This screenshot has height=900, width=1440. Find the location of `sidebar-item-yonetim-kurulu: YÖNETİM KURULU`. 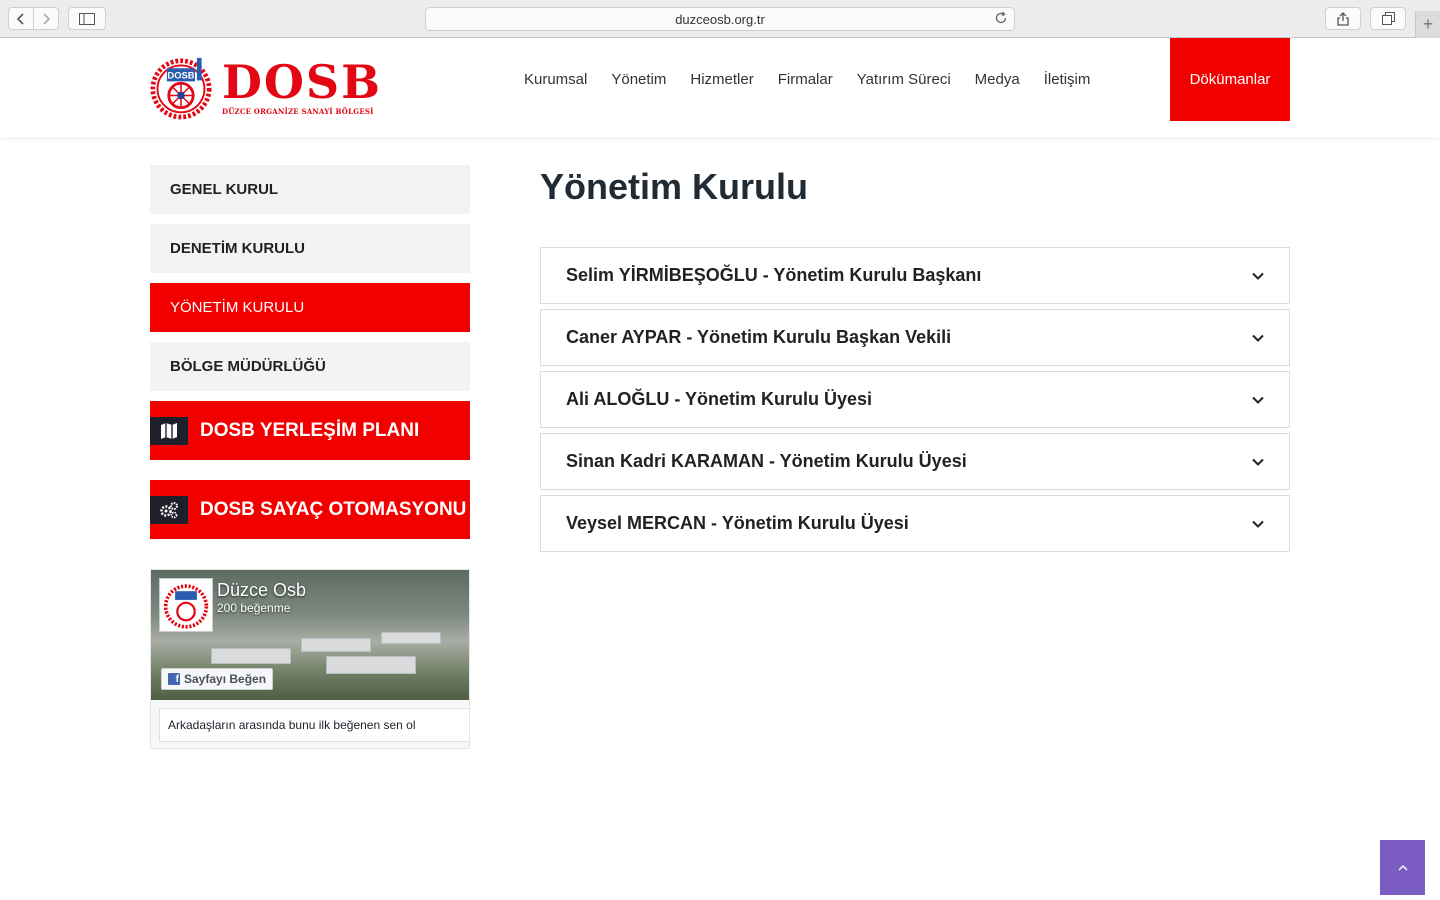

sidebar-item-yonetim-kurulu: YÖNETİM KURULU is located at coordinates (310, 307).